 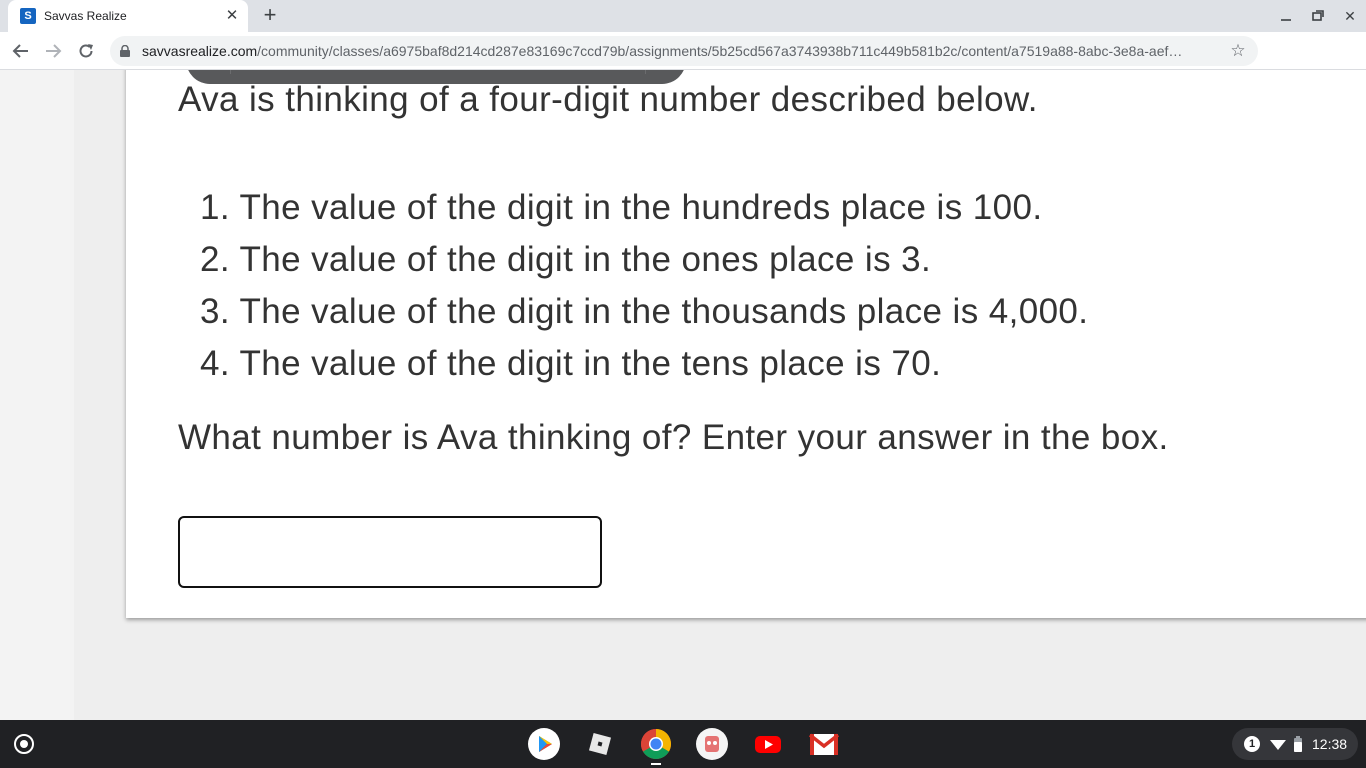 What do you see at coordinates (683, 16) in the screenshot?
I see `tab-strip: S Savvas Realize ✕ + ✕` at bounding box center [683, 16].